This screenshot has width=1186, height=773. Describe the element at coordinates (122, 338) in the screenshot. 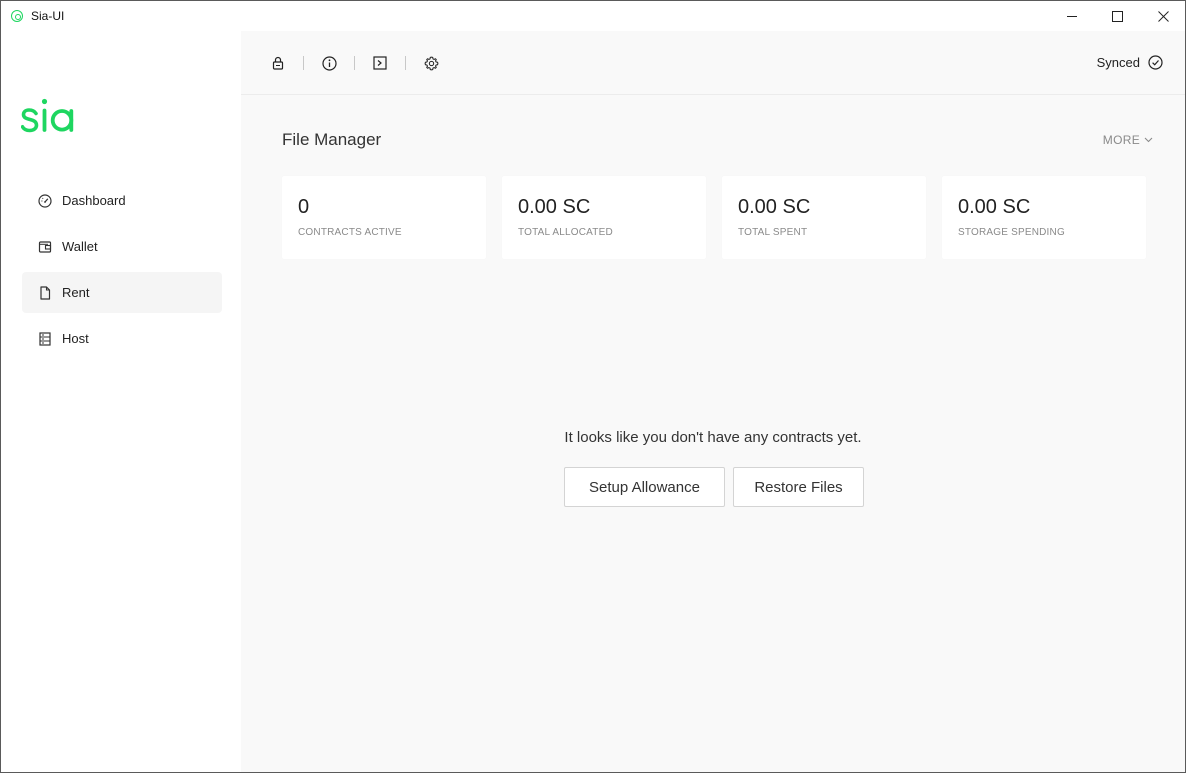

I see `sidebar-item-host: Host` at that location.